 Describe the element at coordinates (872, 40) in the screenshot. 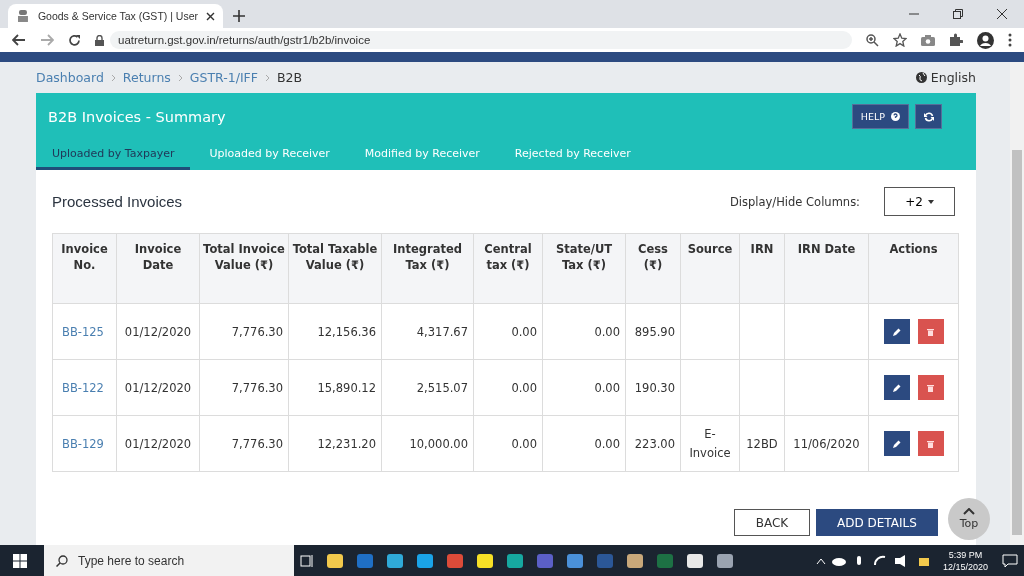

I see `zoom-icon` at that location.